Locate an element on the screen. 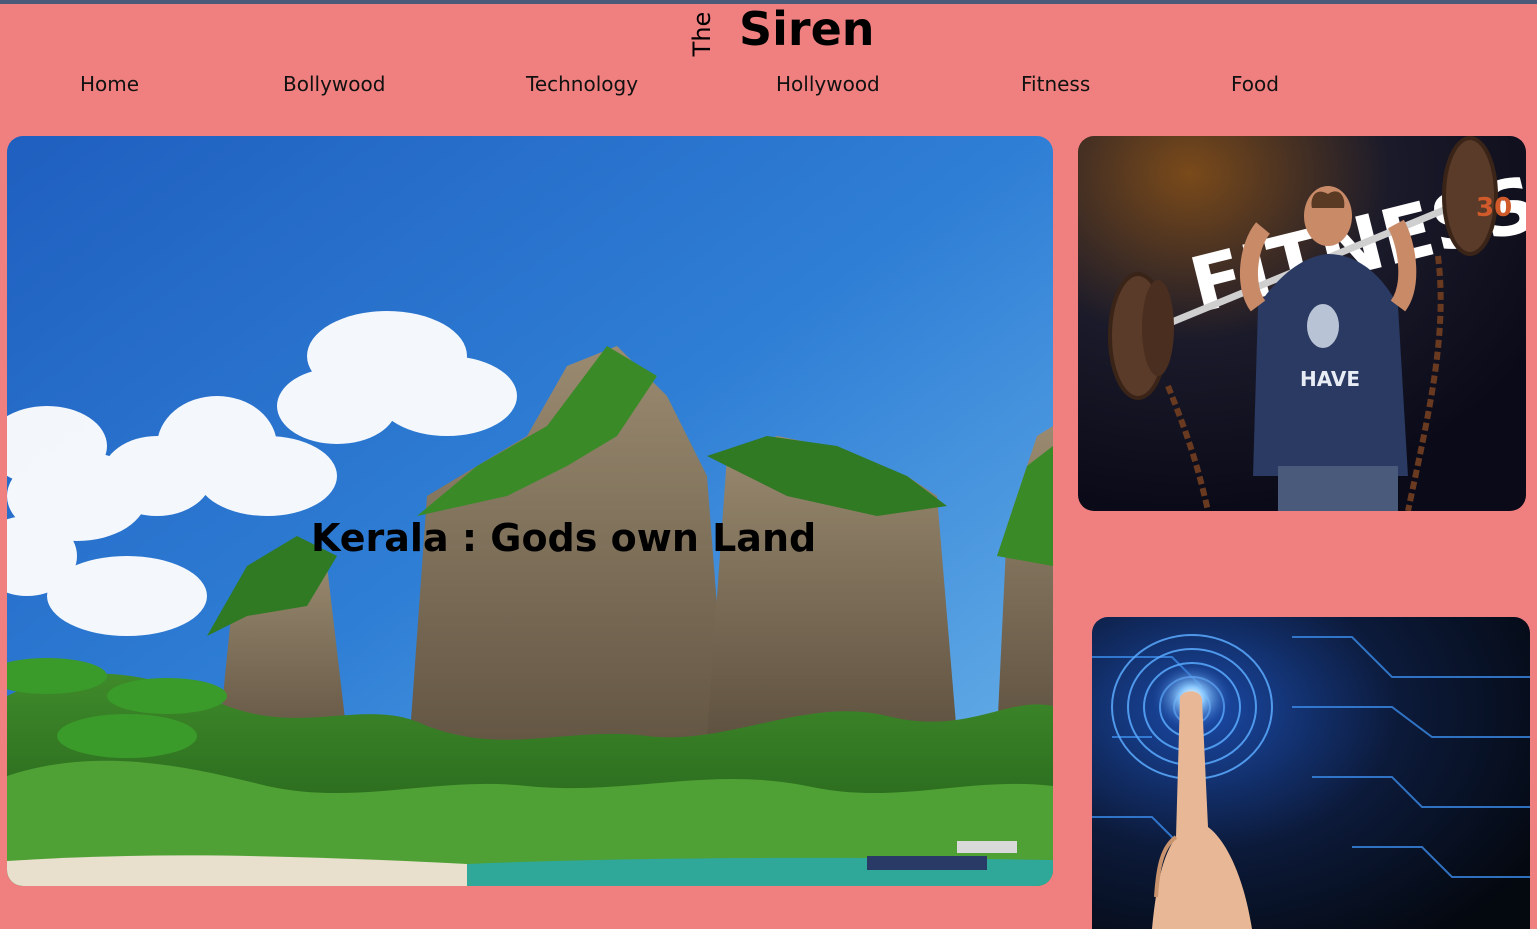 Image resolution: width=1537 pixels, height=929 pixels. technology-card is located at coordinates (1311, 773).